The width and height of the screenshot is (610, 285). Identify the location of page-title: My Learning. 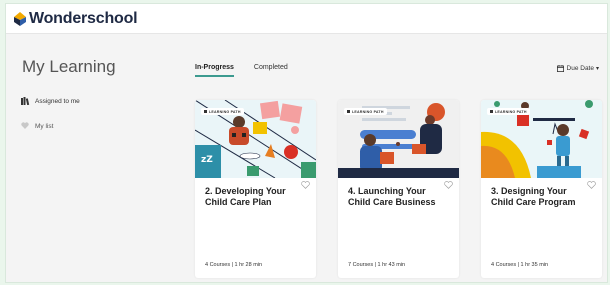
(69, 66).